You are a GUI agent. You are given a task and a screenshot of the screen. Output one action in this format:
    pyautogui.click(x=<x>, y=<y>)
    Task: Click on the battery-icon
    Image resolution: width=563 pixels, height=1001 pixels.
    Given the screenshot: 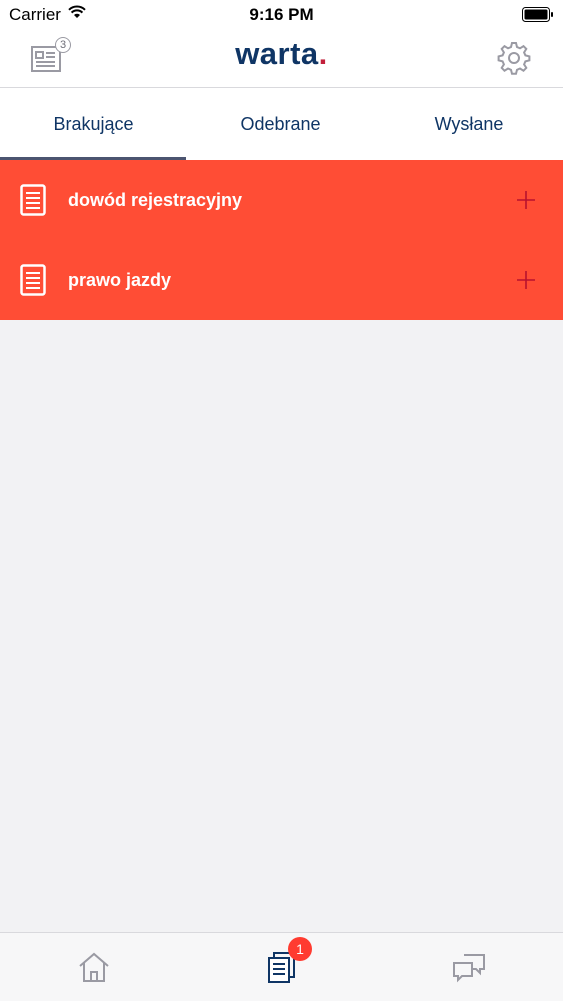 What is the action you would take?
    pyautogui.click(x=537, y=14)
    